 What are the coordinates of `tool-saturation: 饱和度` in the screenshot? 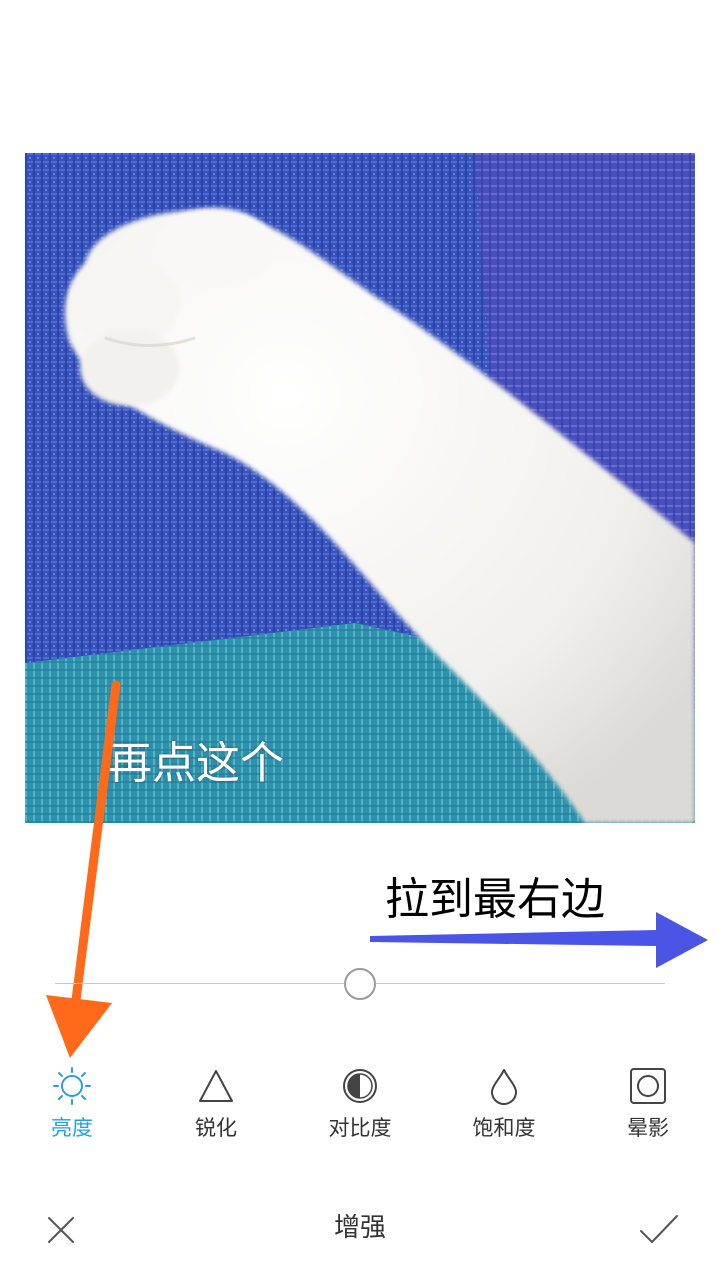 It's located at (504, 1100).